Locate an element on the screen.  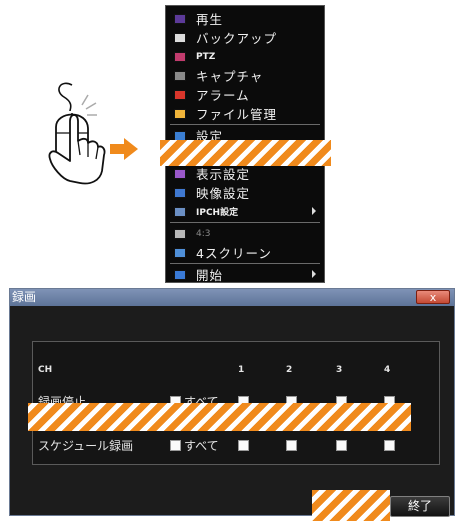
start-icon is located at coordinates (180, 274).